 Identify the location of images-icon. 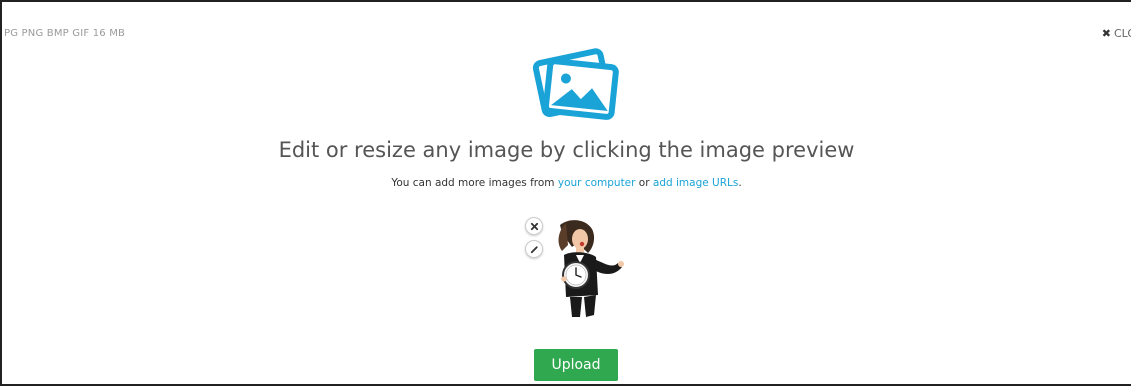
(575, 84).